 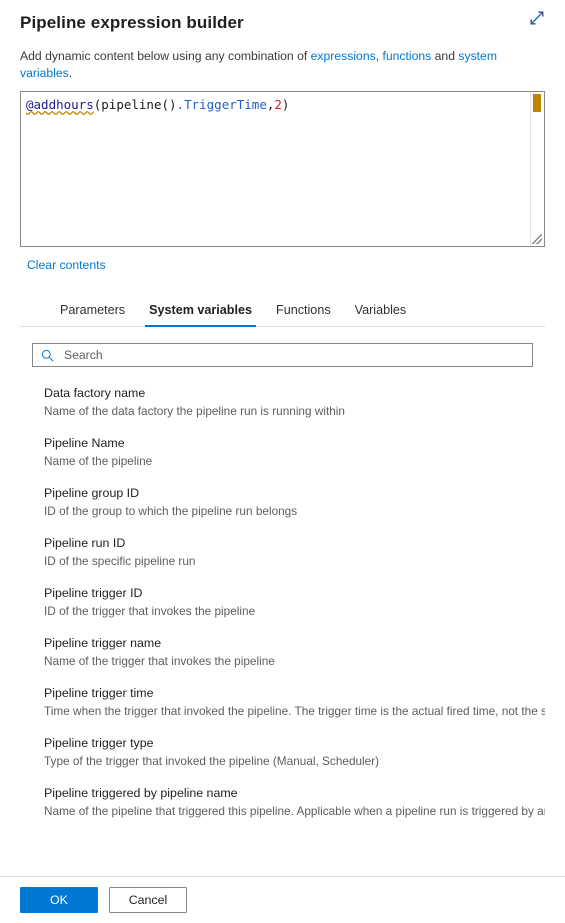 What do you see at coordinates (285, 104) in the screenshot?
I see `token-close-paren: )` at bounding box center [285, 104].